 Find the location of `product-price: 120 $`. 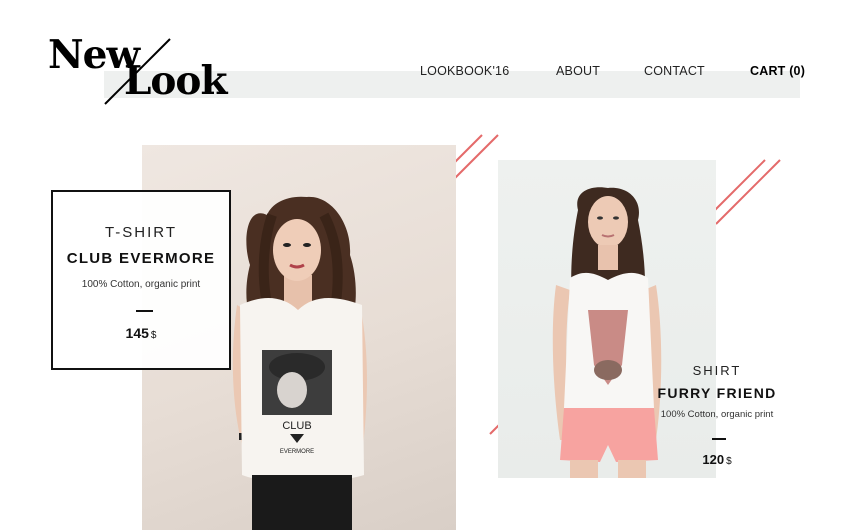

product-price: 120 $ is located at coordinates (717, 459).